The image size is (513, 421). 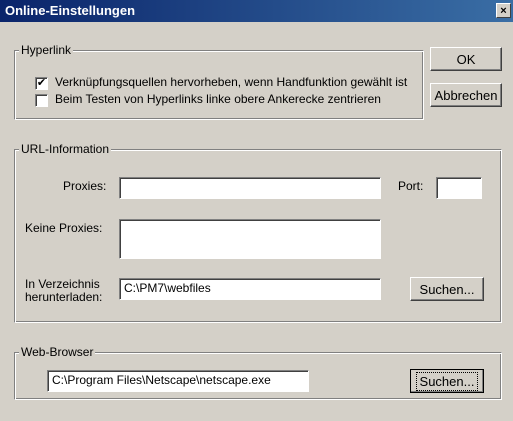 I want to click on ok-button-label: OK, so click(x=466, y=59).